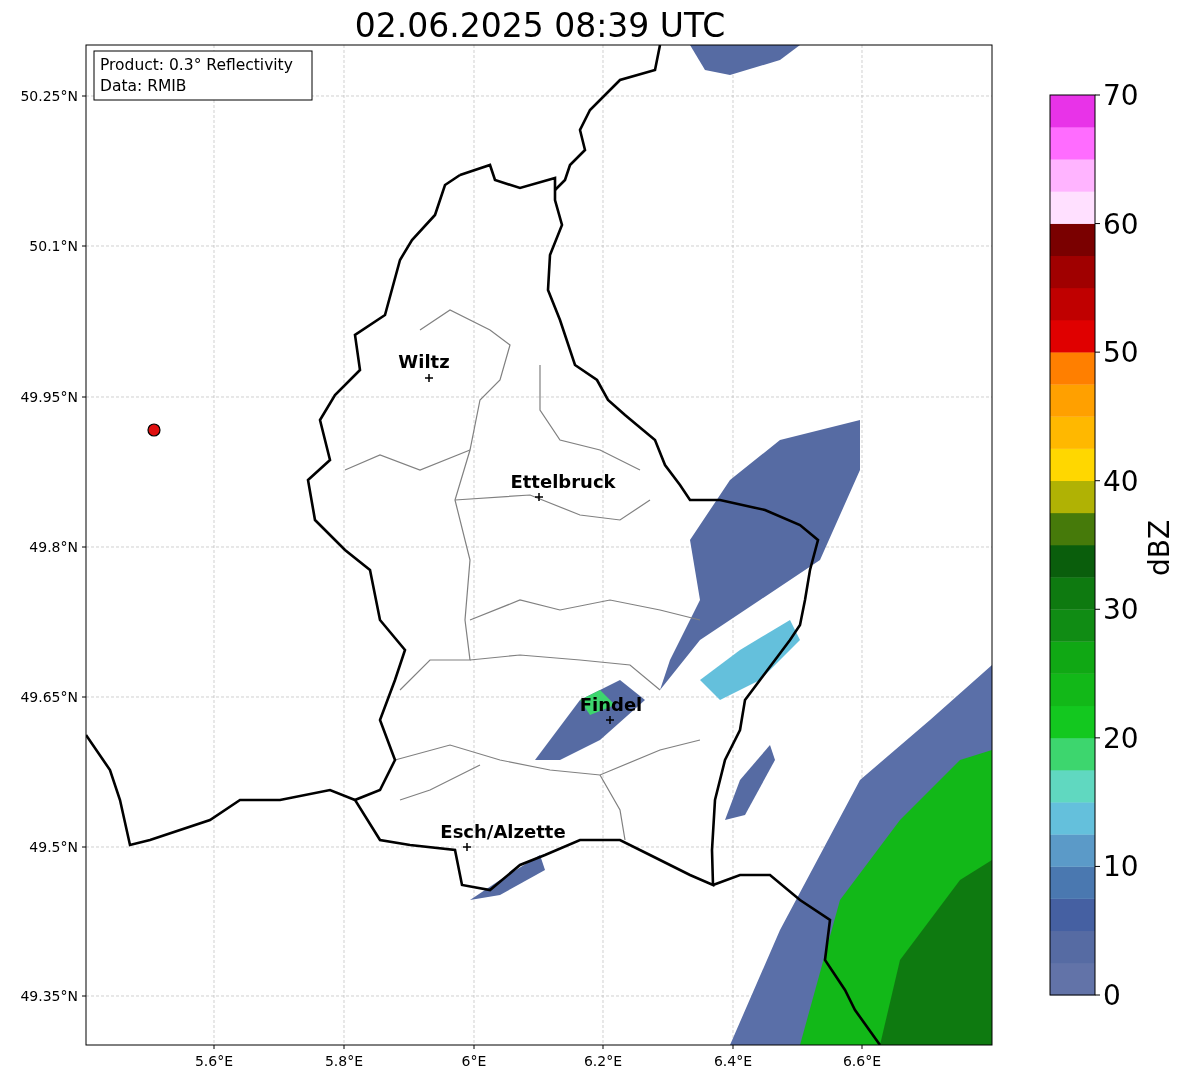  I want to click on city-label: Findel, so click(611, 704).